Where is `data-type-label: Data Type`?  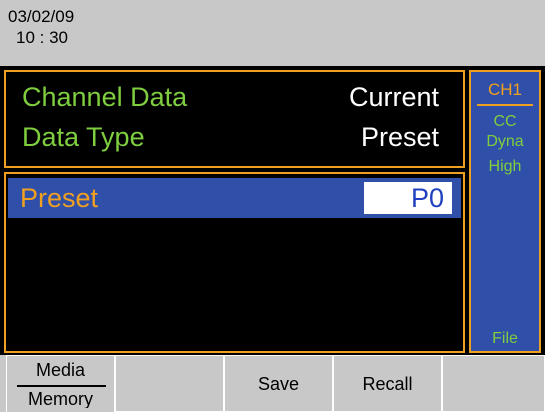 data-type-label: Data Type is located at coordinates (83, 137).